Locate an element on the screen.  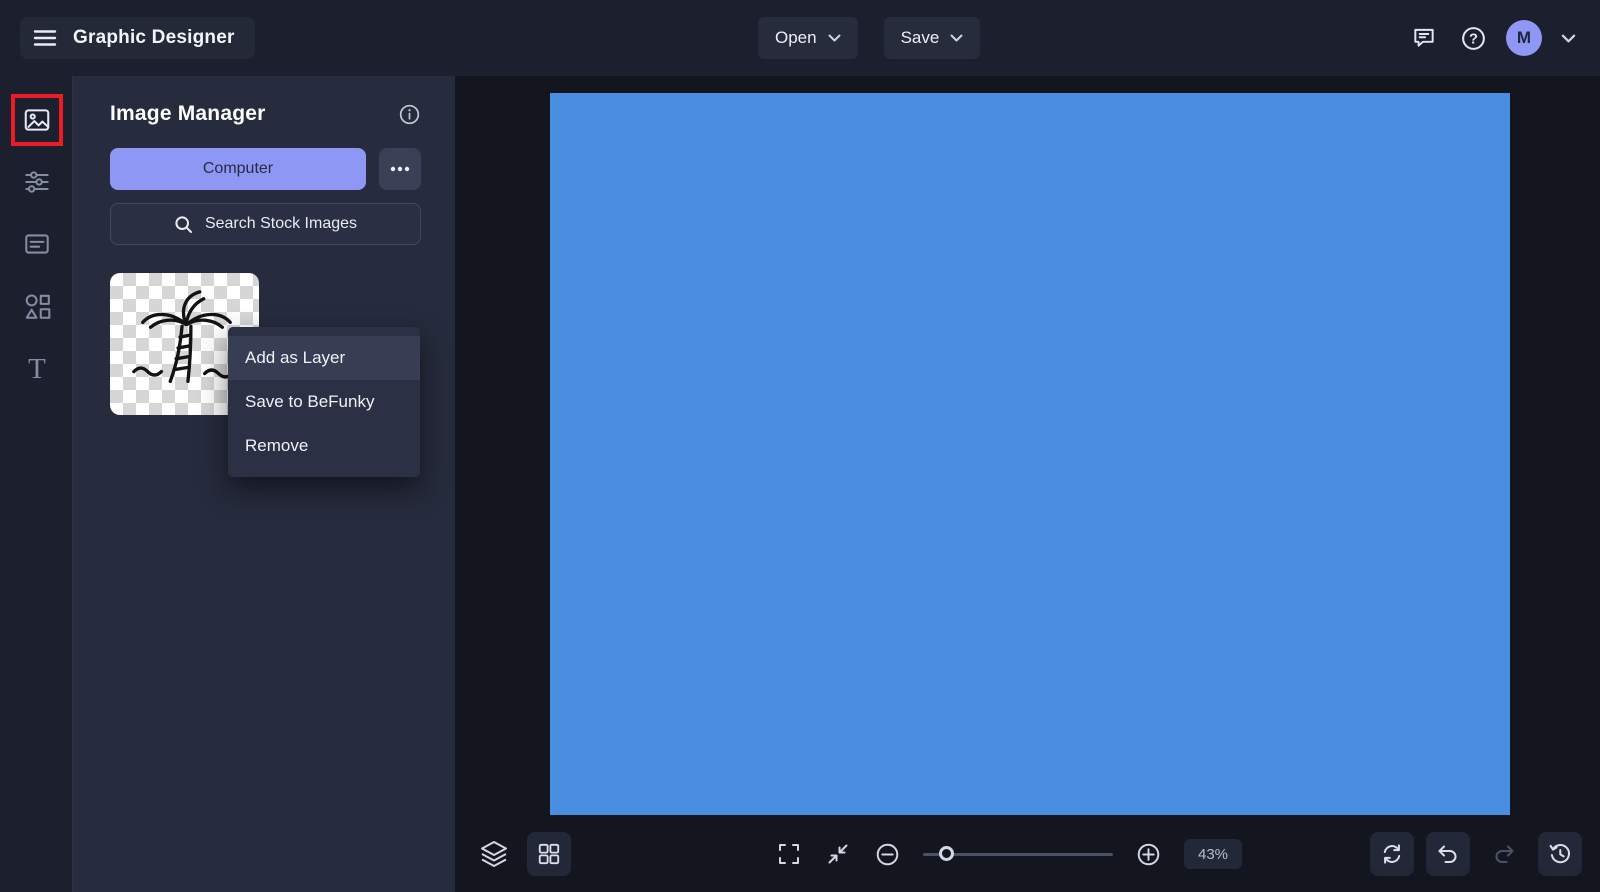
zoom-slider-knob is located at coordinates (946, 853).